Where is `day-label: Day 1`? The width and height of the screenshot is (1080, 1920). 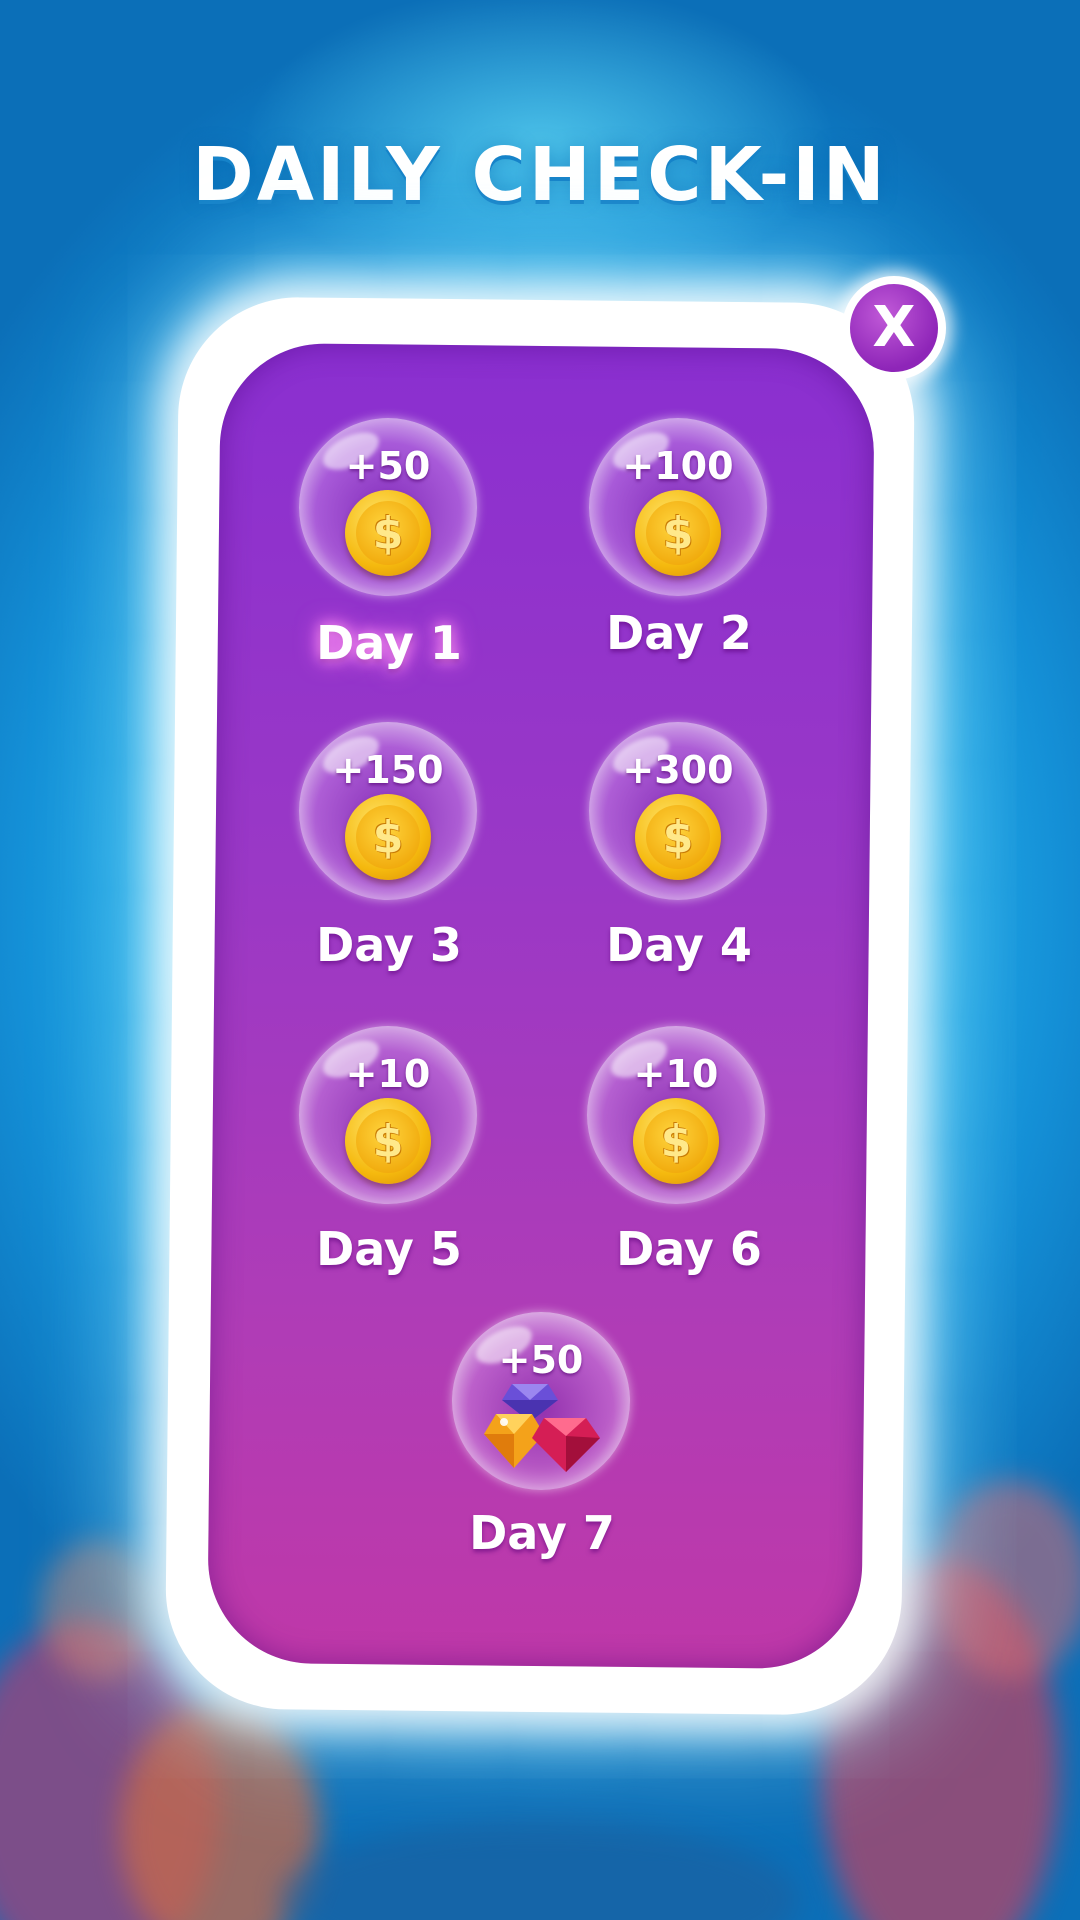
day-label: Day 1 is located at coordinates (389, 643).